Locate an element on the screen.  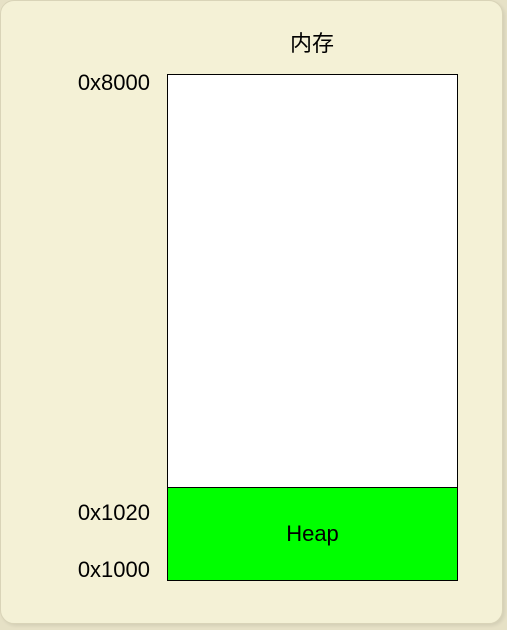
address-label-heap-top: 0x1020 is located at coordinates (113, 512).